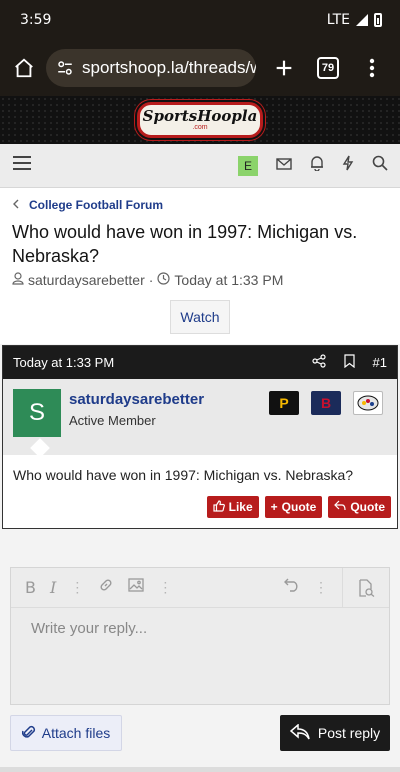  I want to click on bold-icon: B, so click(30, 587).